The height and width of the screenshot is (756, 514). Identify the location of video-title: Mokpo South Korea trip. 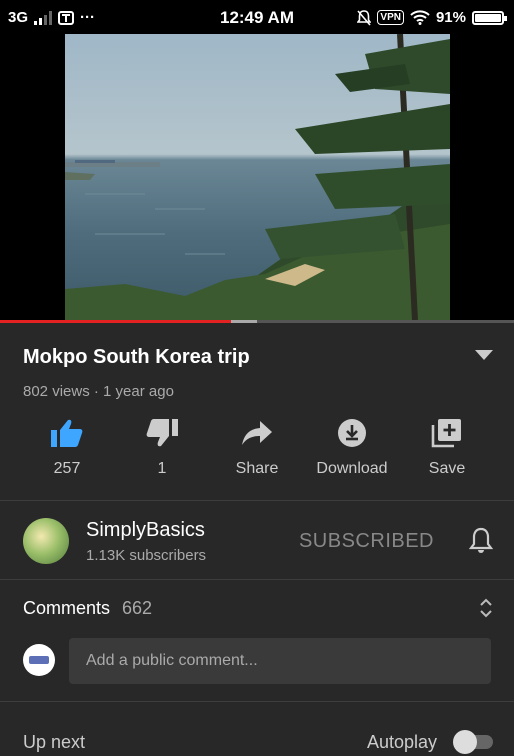
(136, 357).